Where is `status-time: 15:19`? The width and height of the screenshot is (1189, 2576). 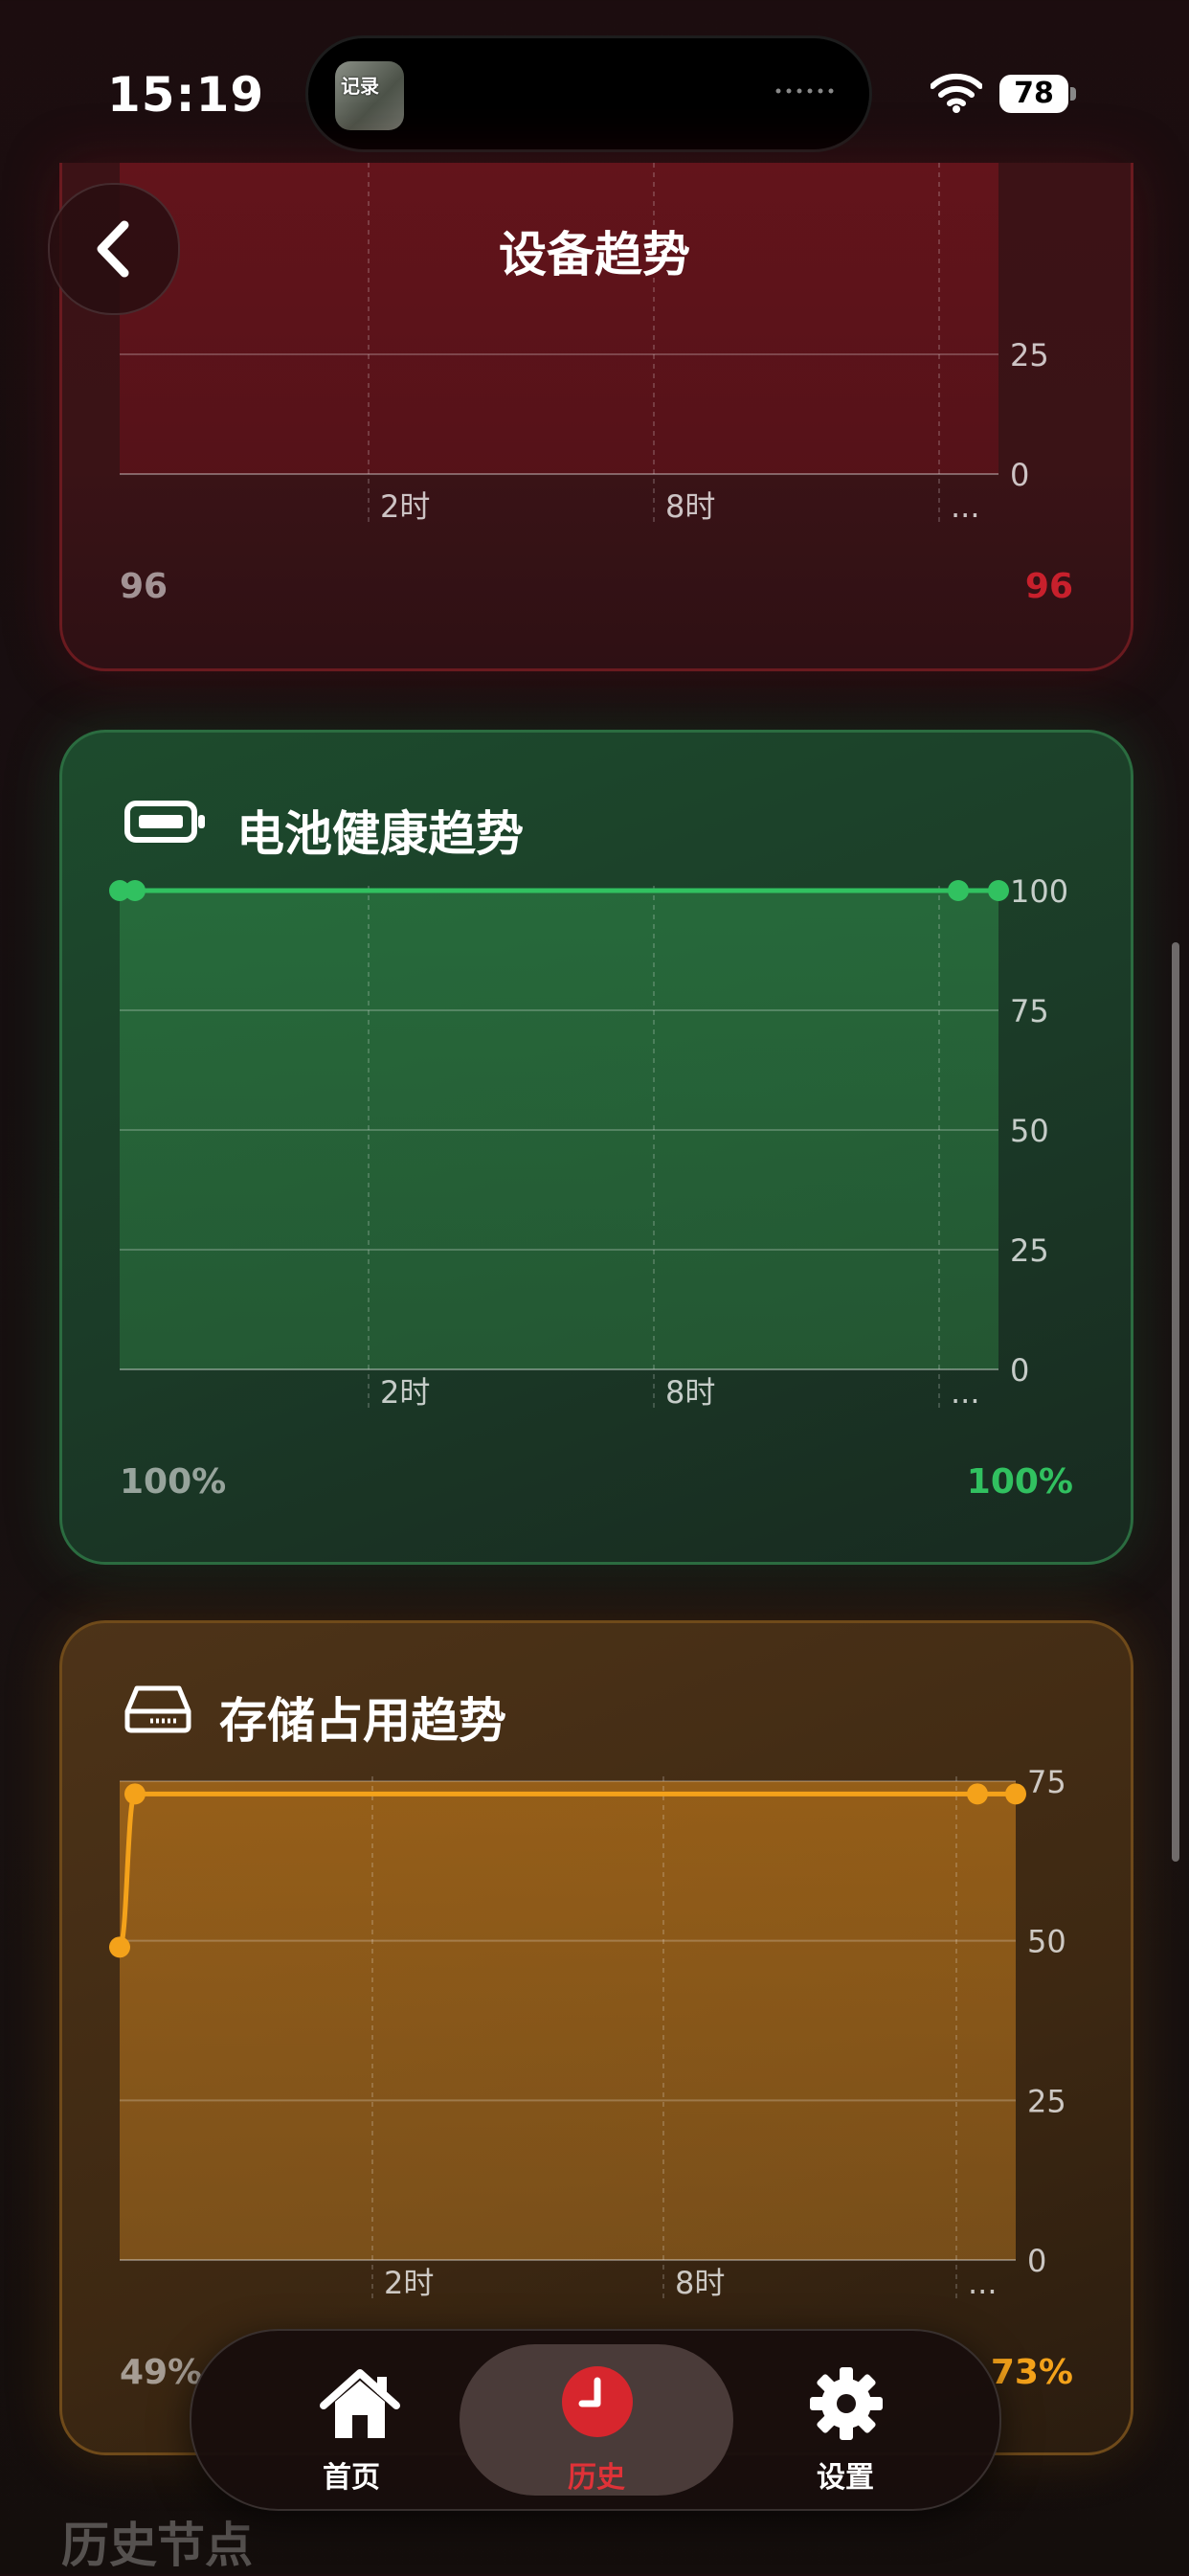
status-time: 15:19 is located at coordinates (186, 95).